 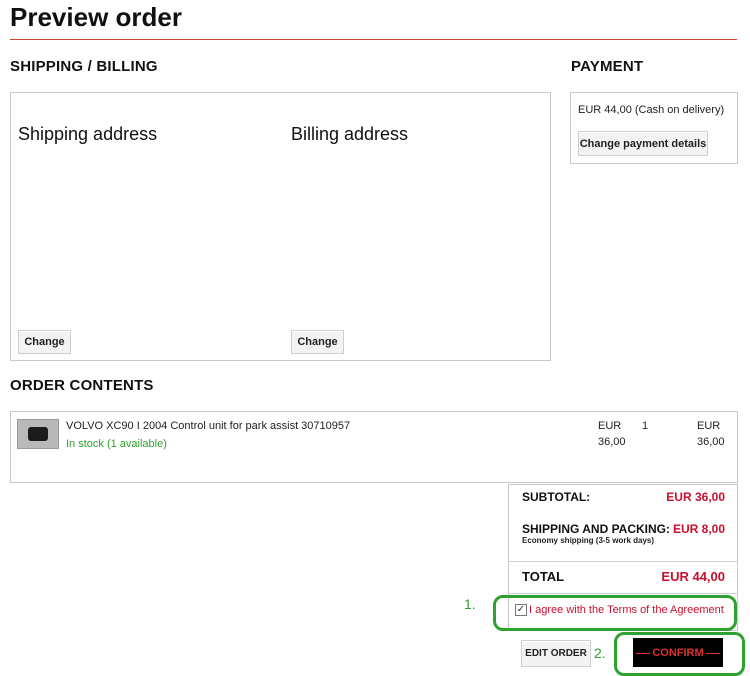 What do you see at coordinates (709, 426) in the screenshot?
I see `line-total-currency: EUR` at bounding box center [709, 426].